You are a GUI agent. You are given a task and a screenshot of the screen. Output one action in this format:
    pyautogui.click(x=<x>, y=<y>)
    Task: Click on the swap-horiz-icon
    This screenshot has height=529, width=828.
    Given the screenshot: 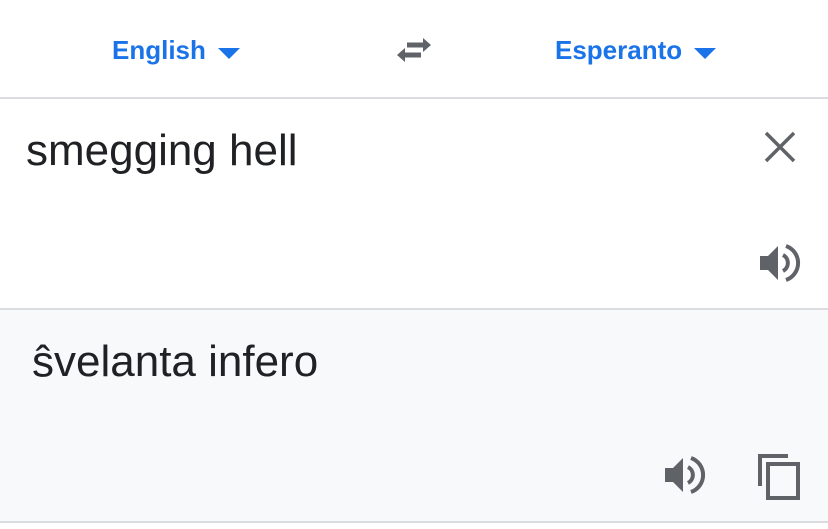 What is the action you would take?
    pyautogui.click(x=414, y=50)
    